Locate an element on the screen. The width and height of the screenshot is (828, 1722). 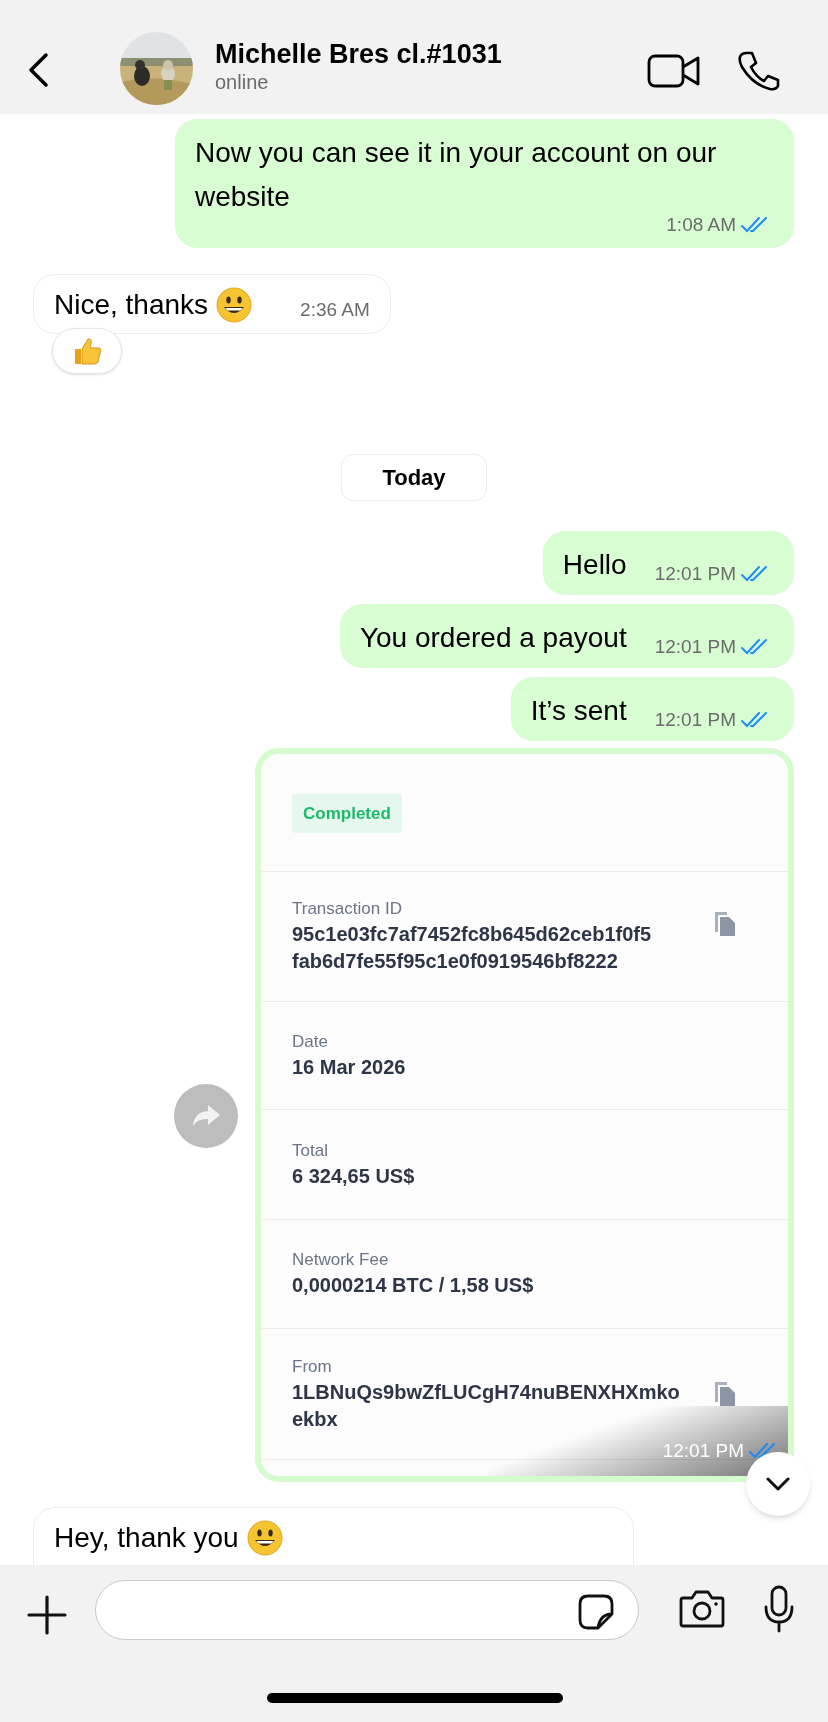
contact-name: Michelle Bres cl.#1031 is located at coordinates (358, 54).